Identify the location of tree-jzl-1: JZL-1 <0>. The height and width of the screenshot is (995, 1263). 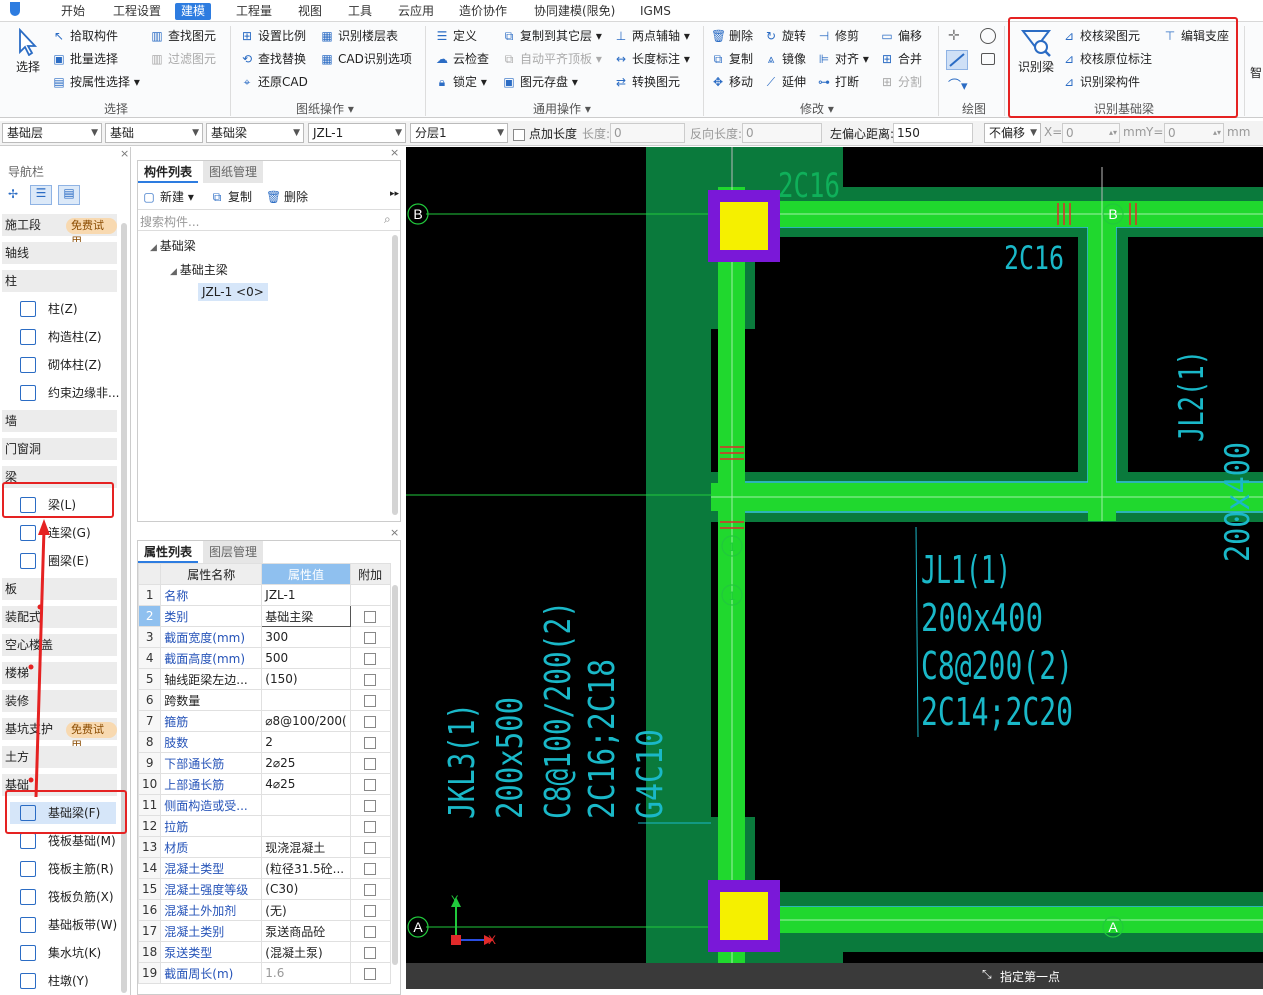
(233, 292).